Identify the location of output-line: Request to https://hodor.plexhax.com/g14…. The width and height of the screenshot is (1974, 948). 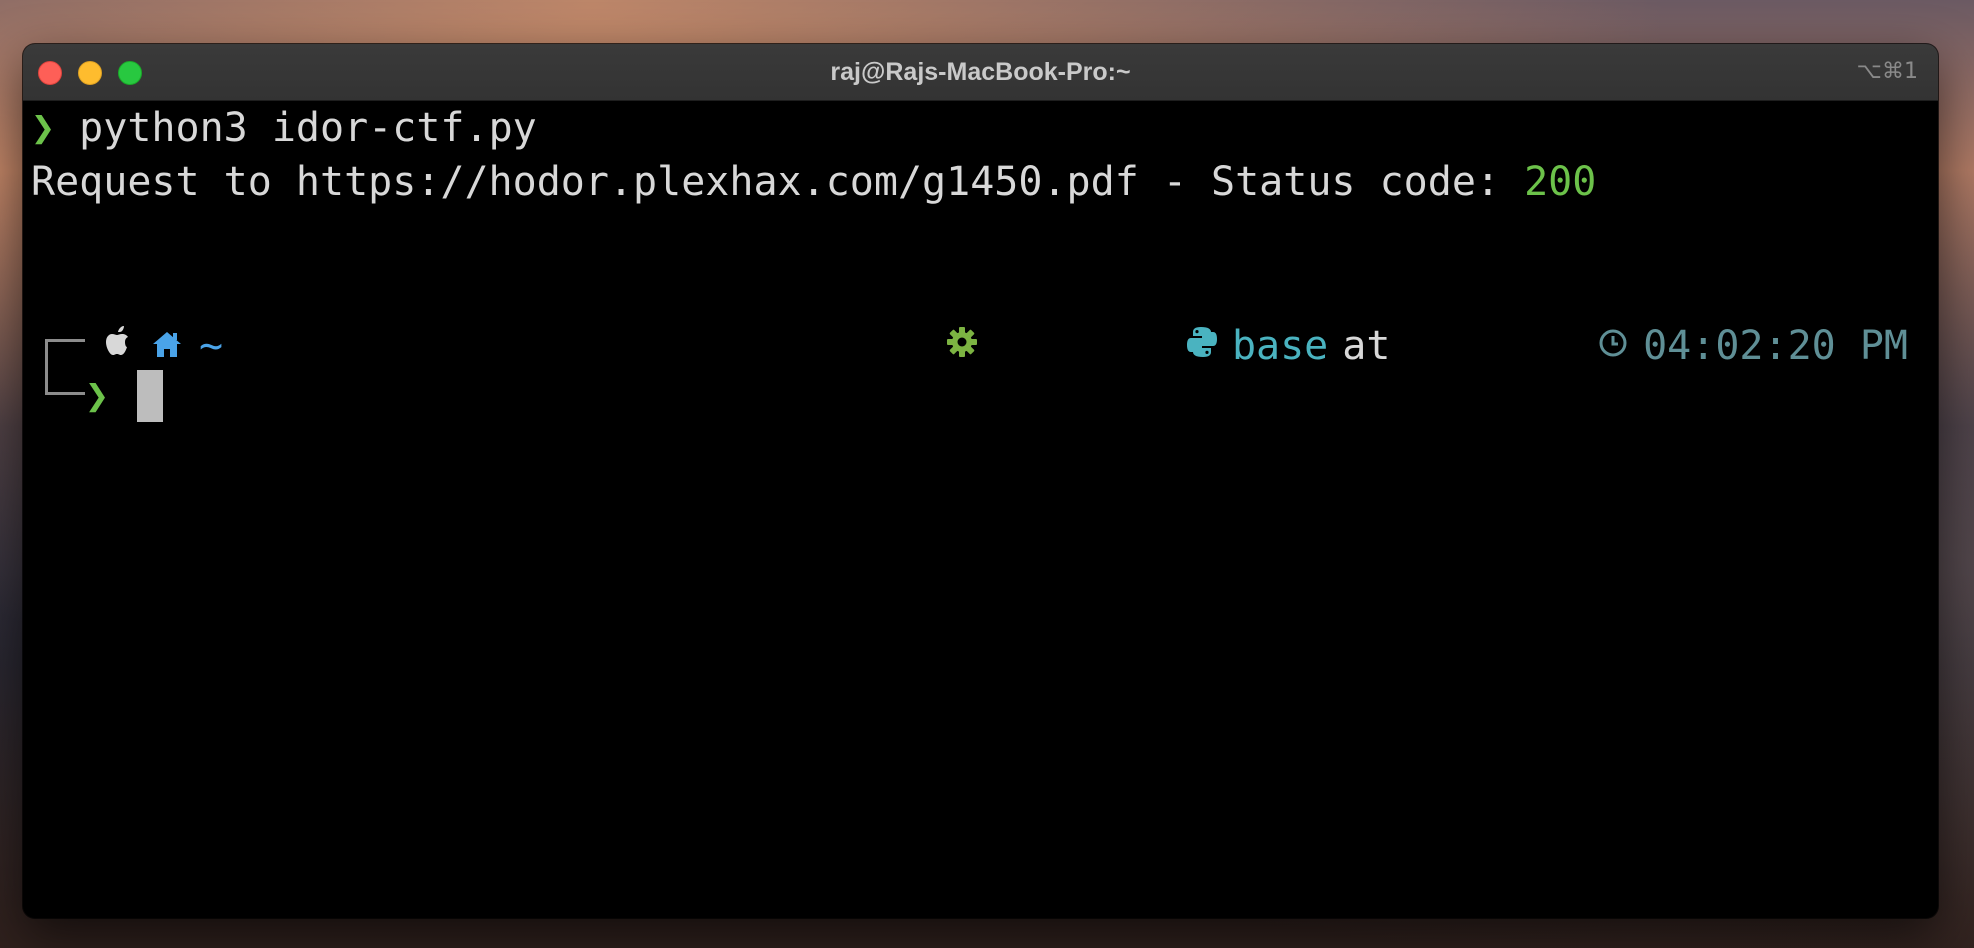
(813, 182).